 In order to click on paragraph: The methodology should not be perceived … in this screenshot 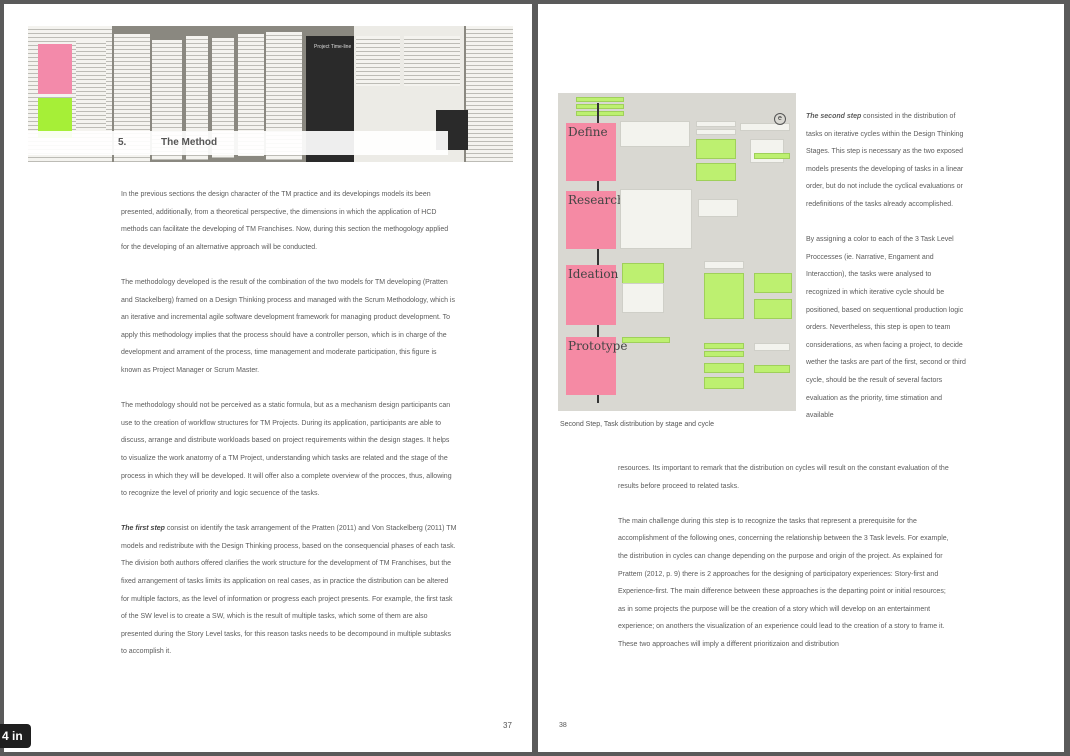, I will do `click(286, 450)`.